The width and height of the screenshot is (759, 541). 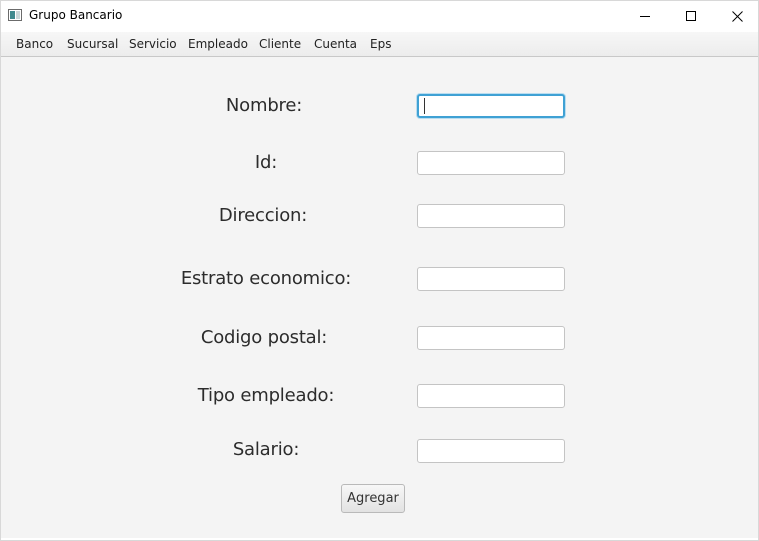 I want to click on menu-item-empleado: Empleado, so click(x=218, y=44).